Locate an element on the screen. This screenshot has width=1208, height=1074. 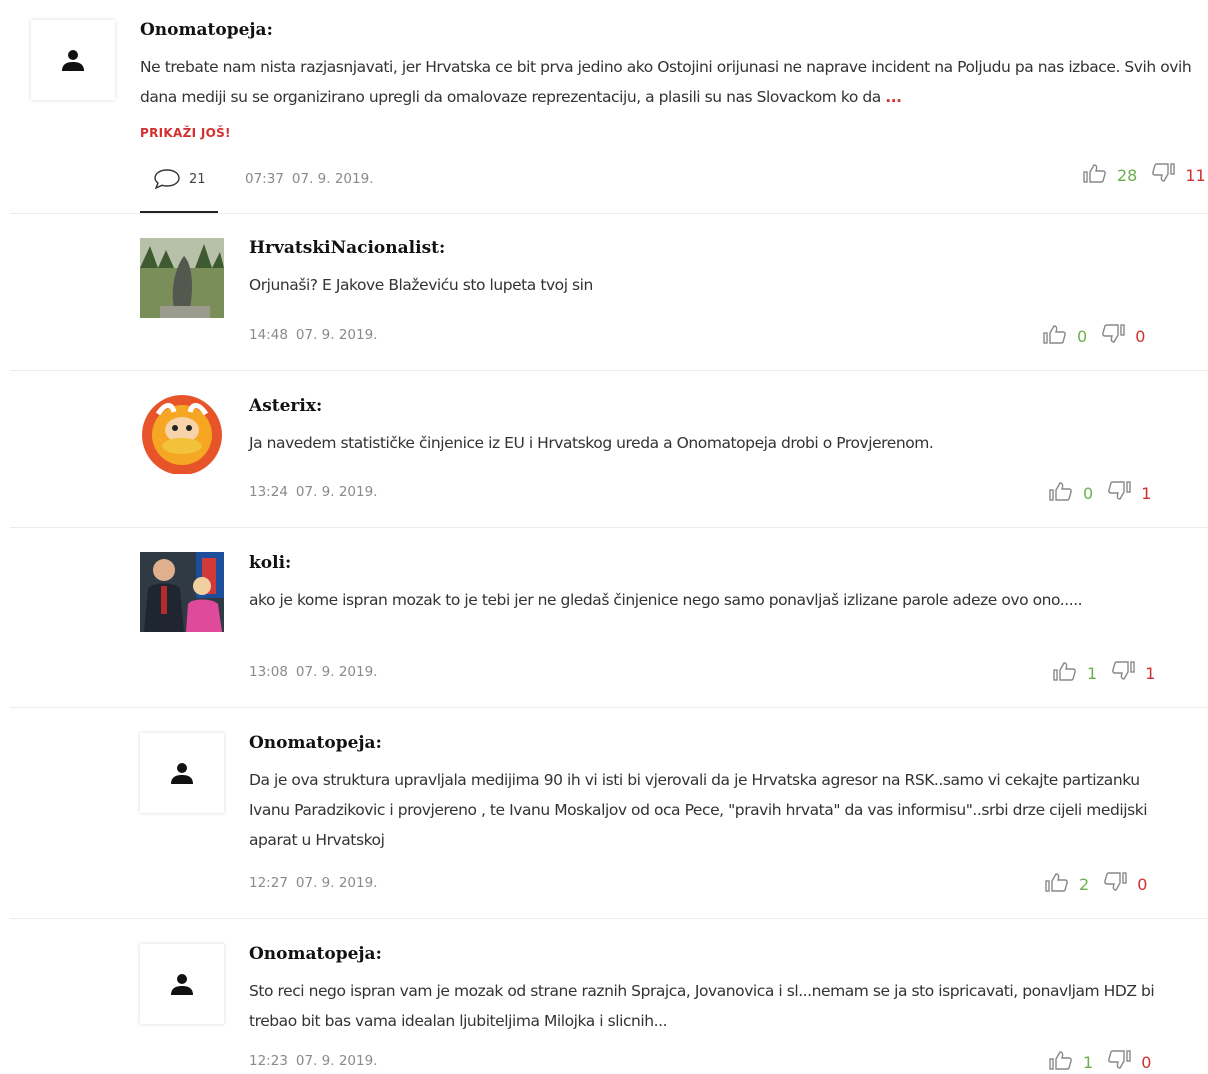
comment-timestamp: 12:23 07. 9. 2019. is located at coordinates (313, 1061).